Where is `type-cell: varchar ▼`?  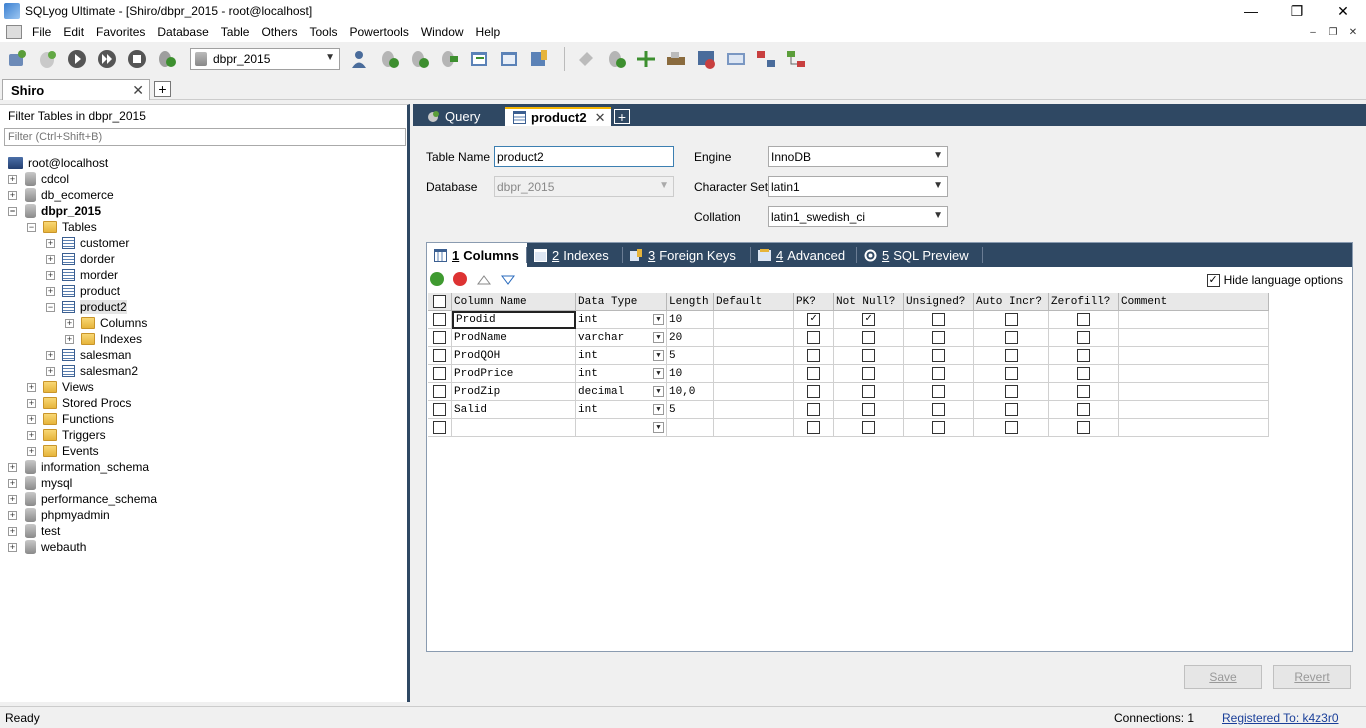
type-cell: varchar ▼ is located at coordinates (621, 338).